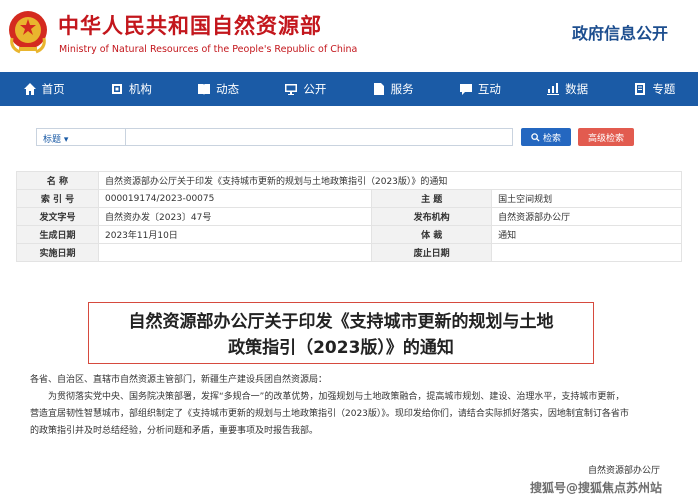 The height and width of the screenshot is (500, 698). Describe the element at coordinates (392, 89) in the screenshot. I see `nav-item-service: 服务` at that location.